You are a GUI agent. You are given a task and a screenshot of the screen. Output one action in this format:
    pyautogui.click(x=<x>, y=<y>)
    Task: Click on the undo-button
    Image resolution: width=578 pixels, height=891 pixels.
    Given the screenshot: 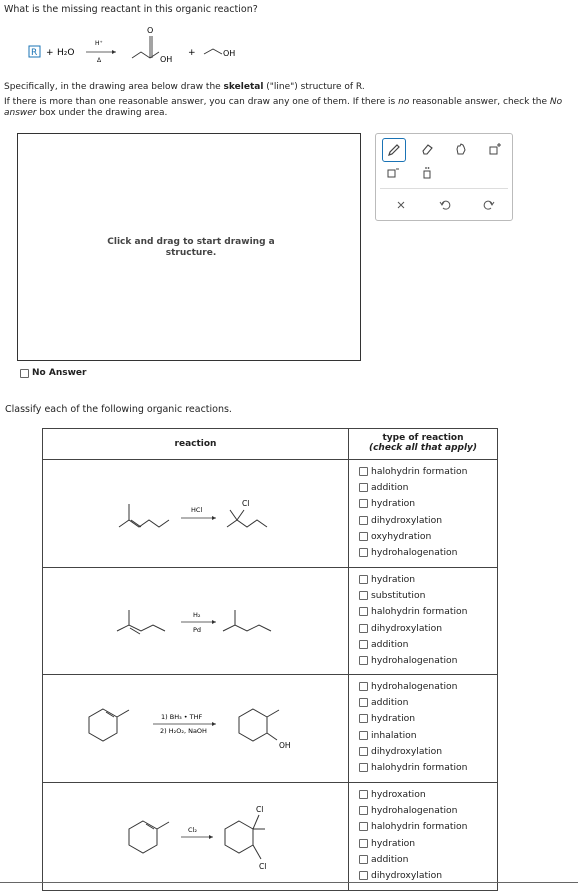 What is the action you would take?
    pyautogui.click(x=445, y=205)
    